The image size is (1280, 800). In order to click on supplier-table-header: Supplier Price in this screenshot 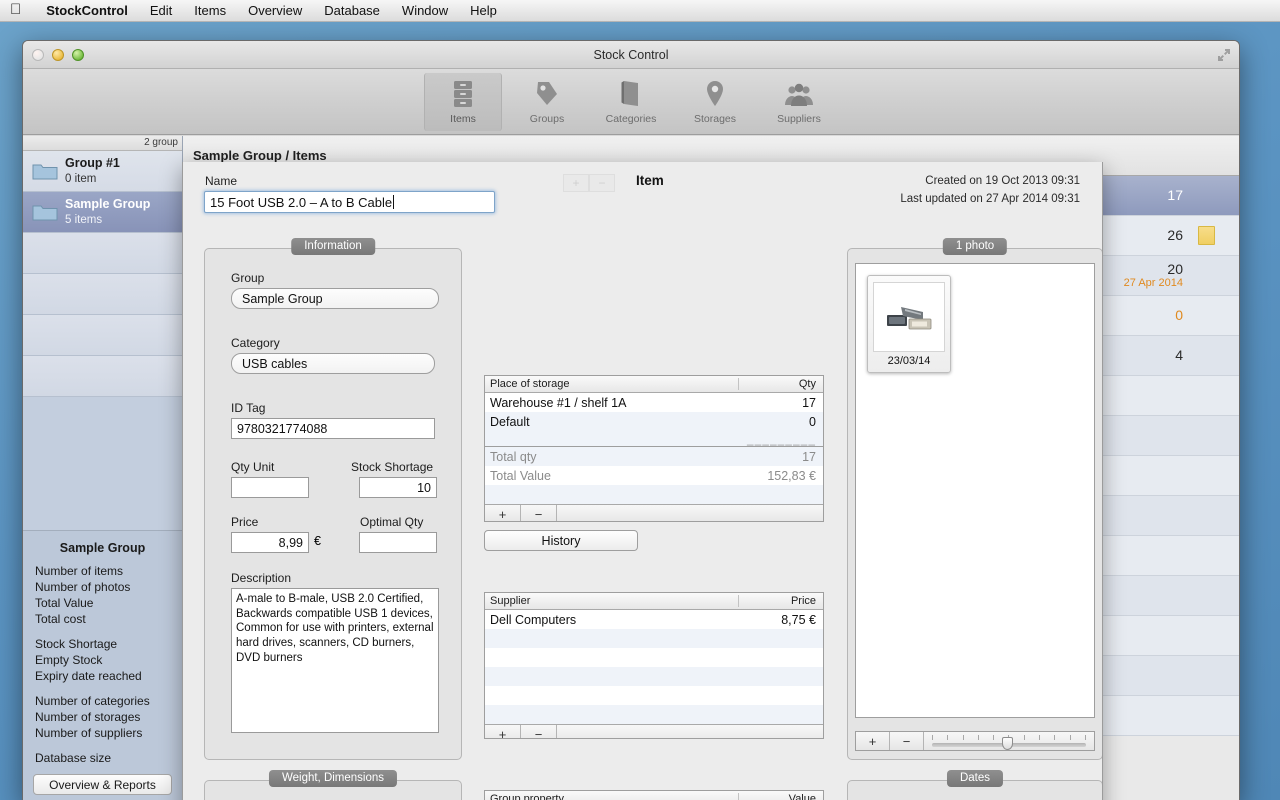, I will do `click(654, 601)`.